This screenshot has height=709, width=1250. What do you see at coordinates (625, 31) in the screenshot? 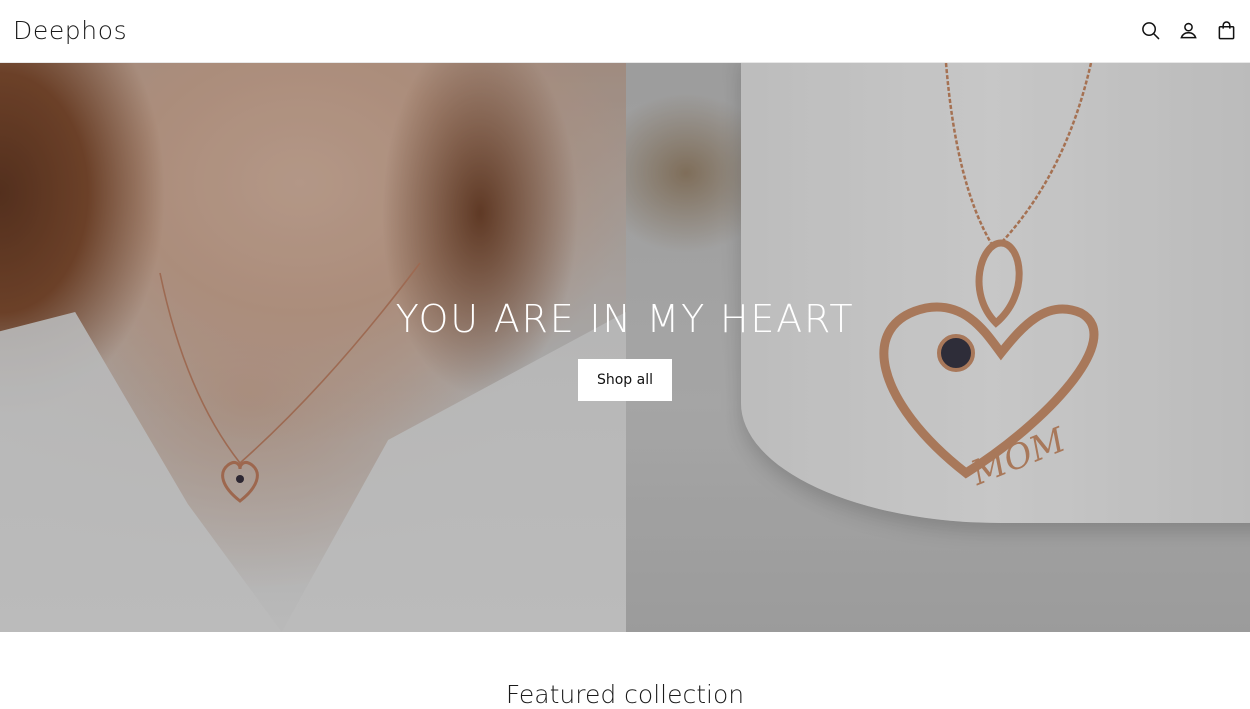
I see `site-header: Deephos` at bounding box center [625, 31].